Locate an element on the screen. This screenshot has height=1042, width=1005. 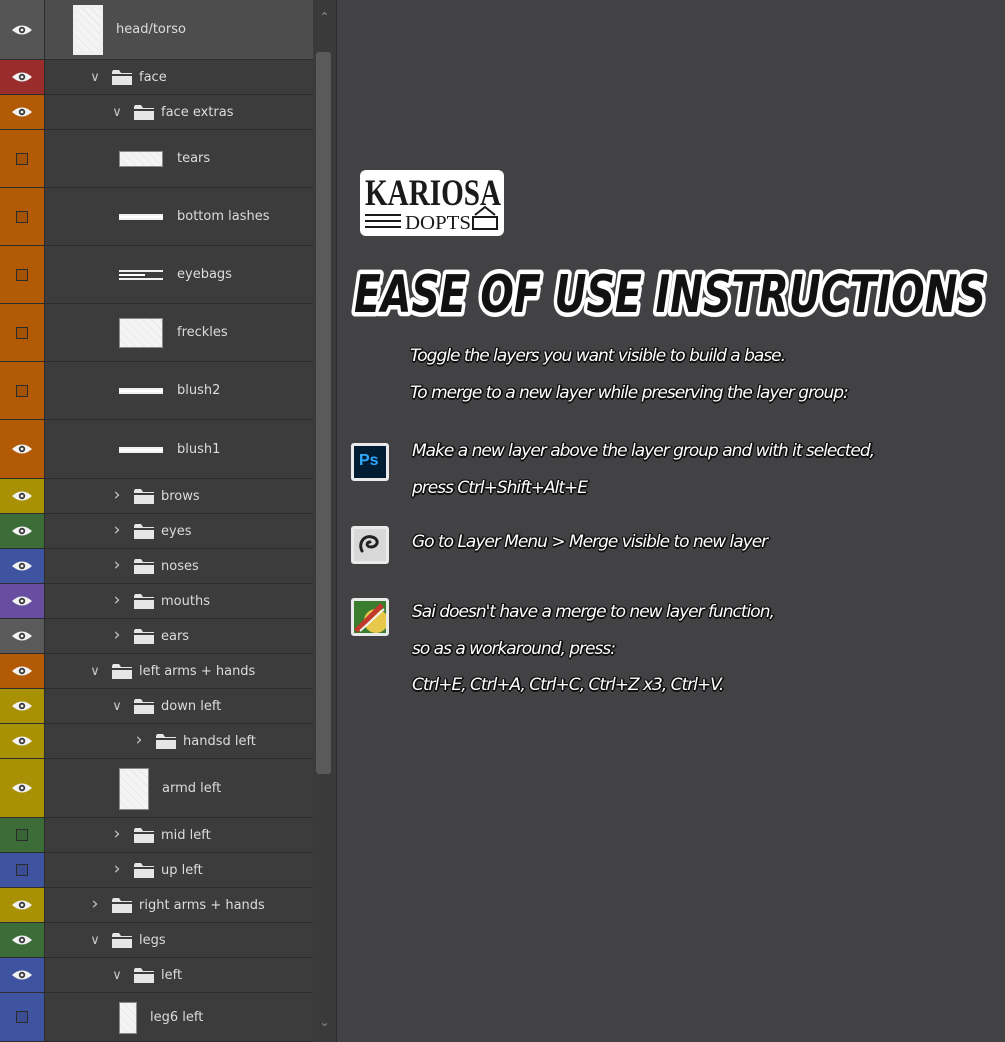
layer-row: tears is located at coordinates (156, 159).